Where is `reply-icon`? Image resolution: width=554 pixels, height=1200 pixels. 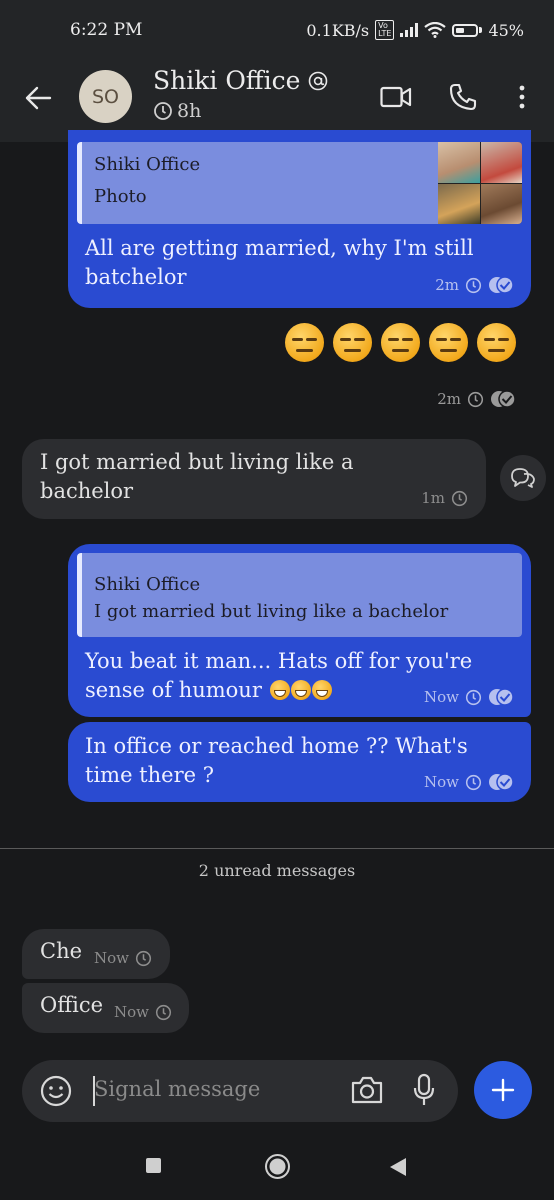 reply-icon is located at coordinates (523, 478).